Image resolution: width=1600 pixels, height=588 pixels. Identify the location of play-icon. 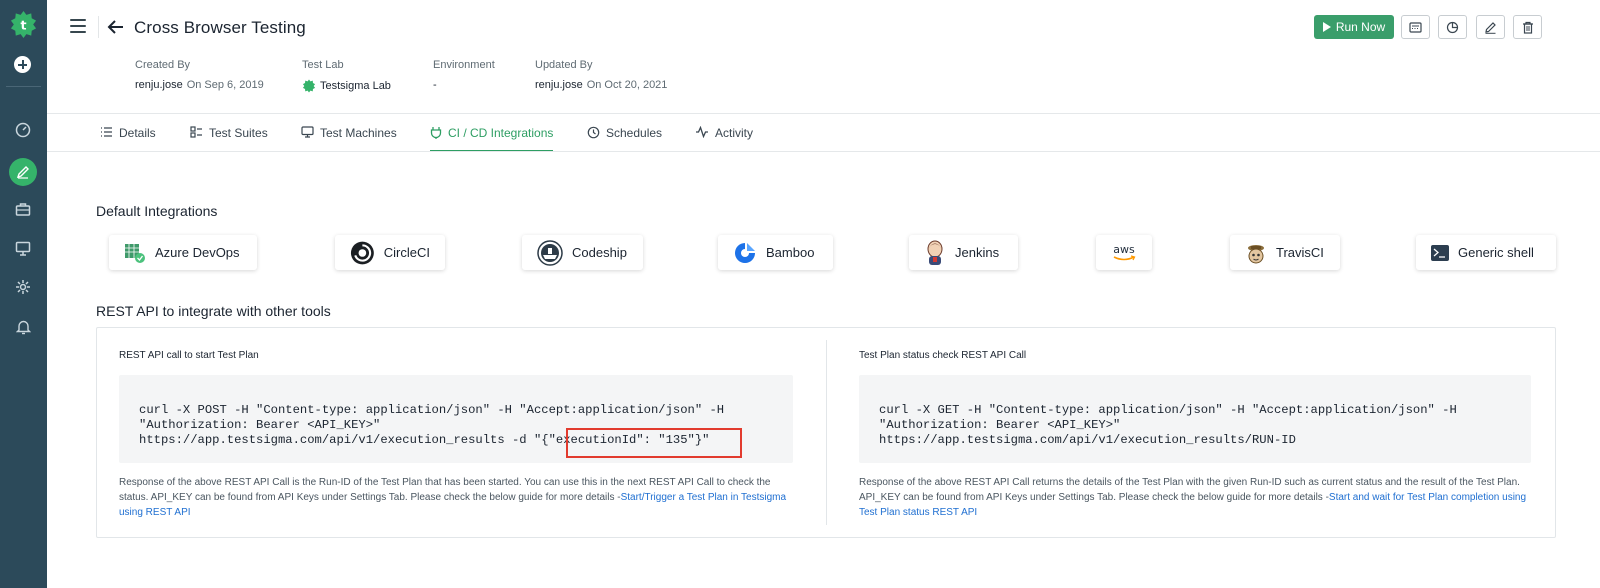
(1326, 27).